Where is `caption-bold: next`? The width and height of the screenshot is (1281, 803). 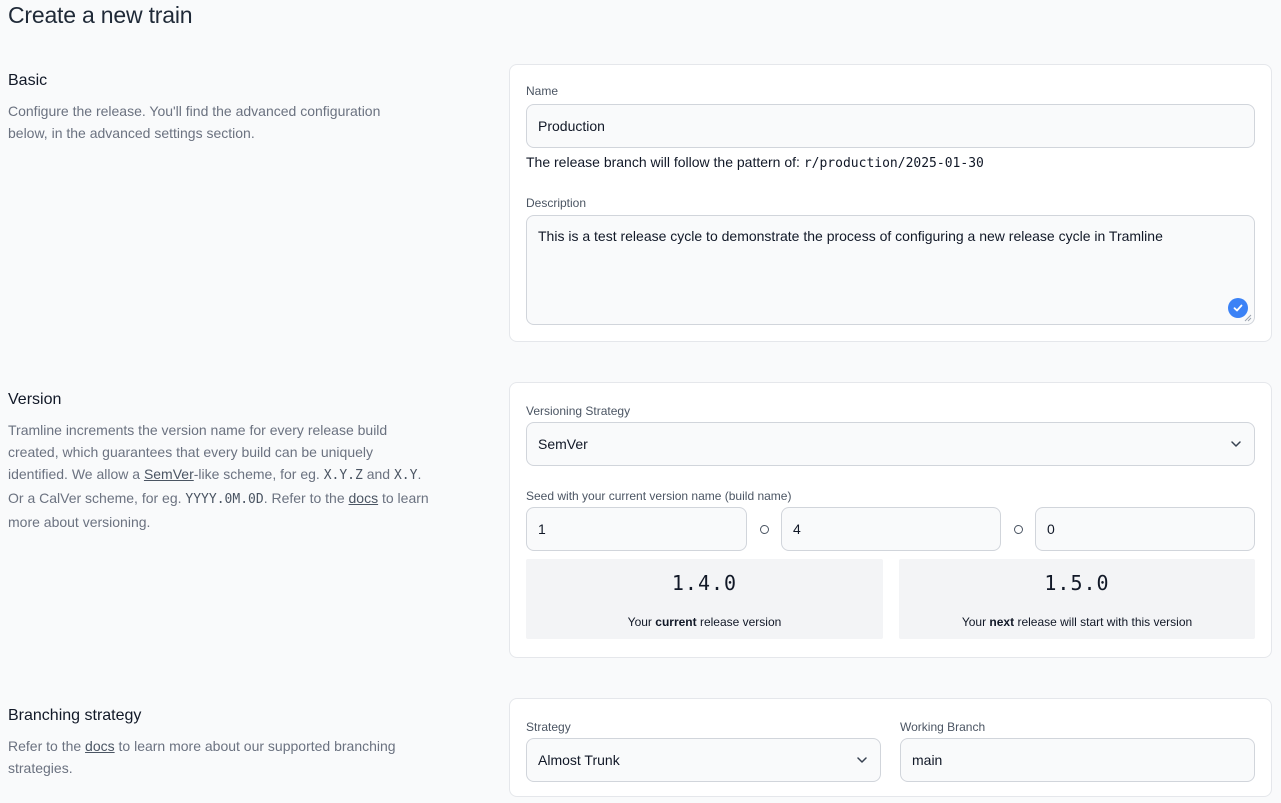 caption-bold: next is located at coordinates (1002, 622).